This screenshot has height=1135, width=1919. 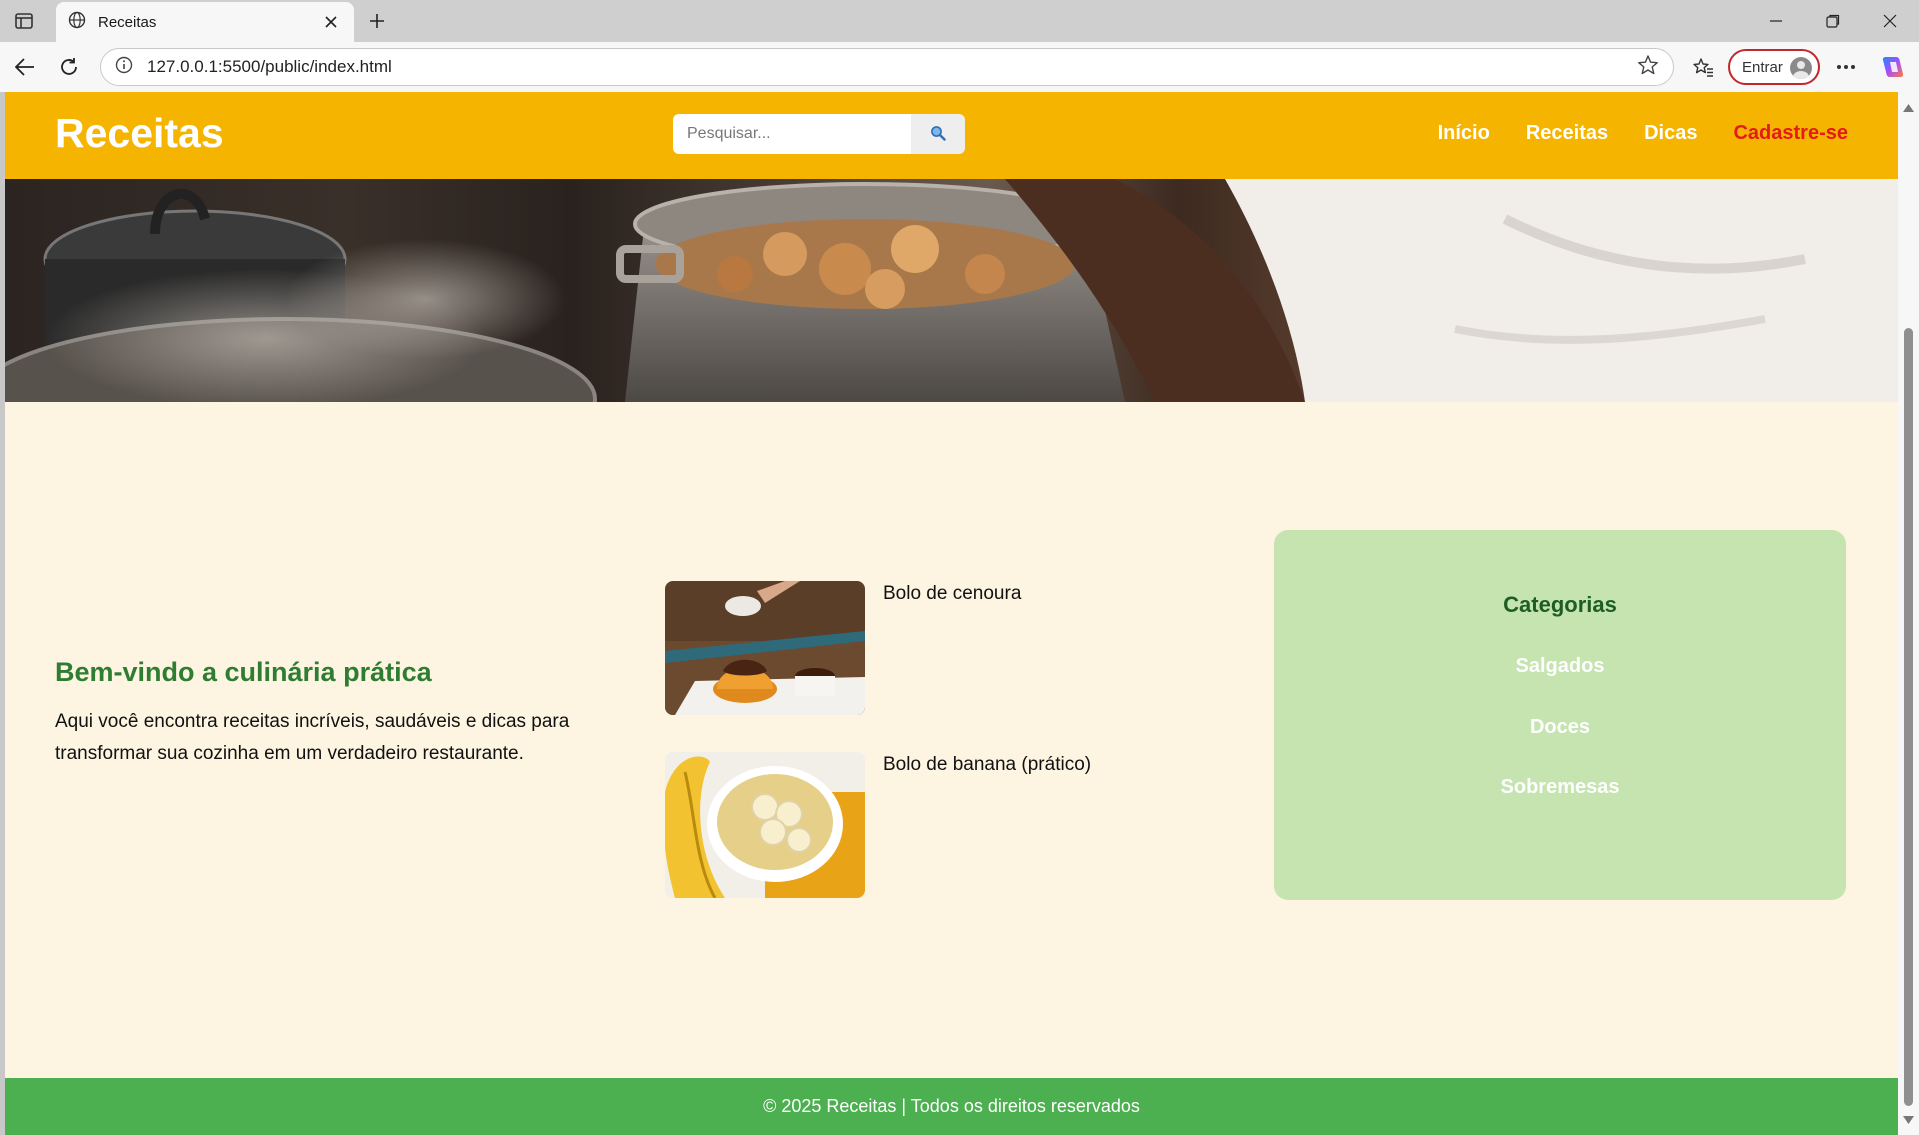 I want to click on recipe-card-bolo-de-banana: Bolo de banana (prático), so click(x=878, y=825).